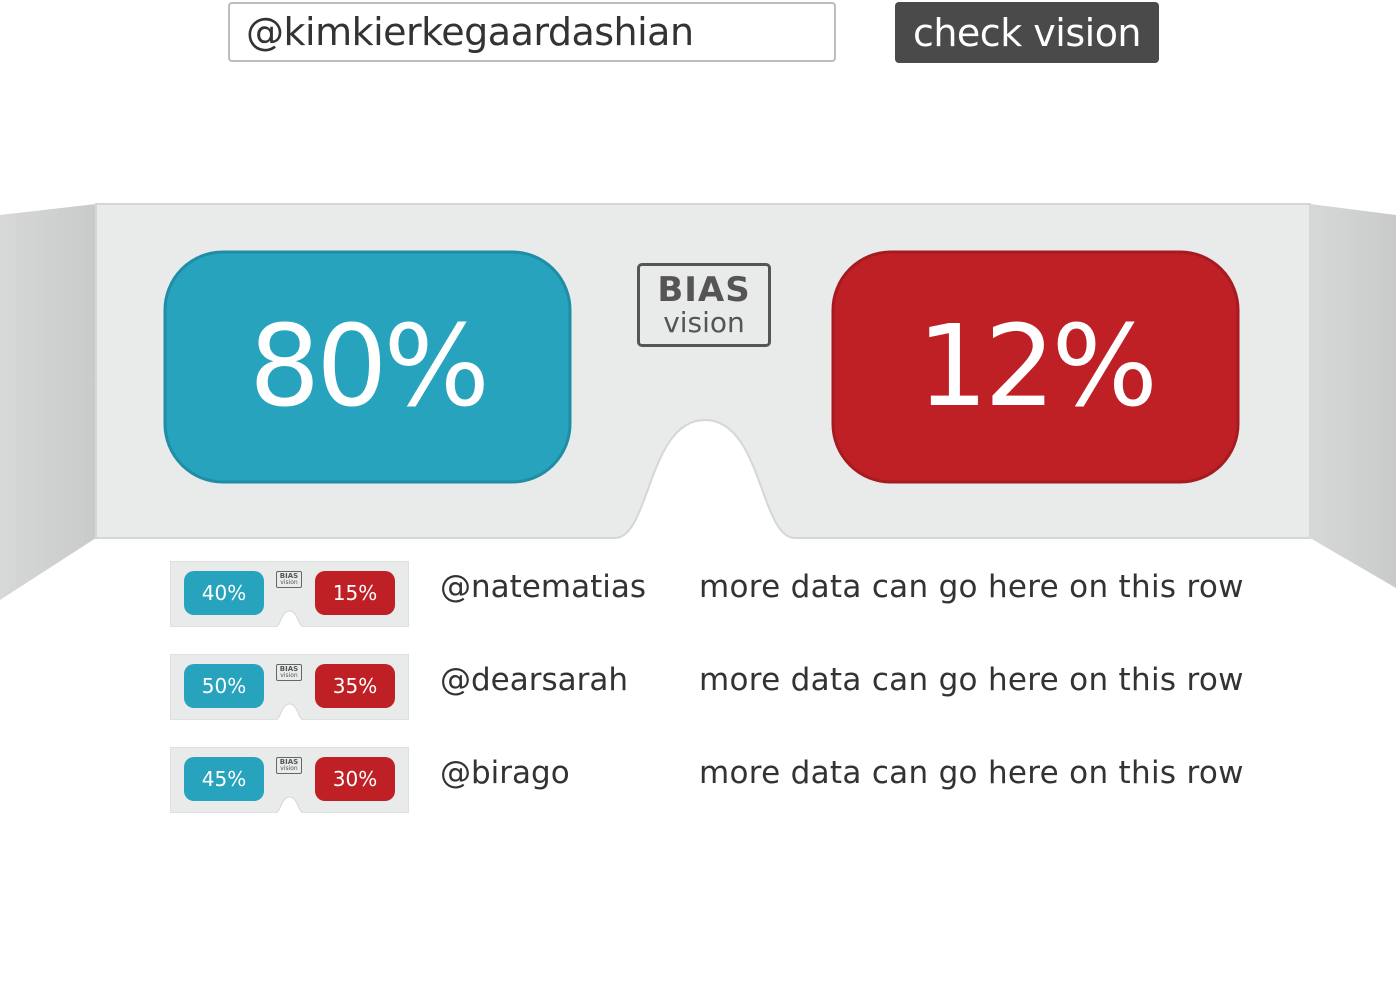  What do you see at coordinates (369, 367) in the screenshot?
I see `main-left-percent: 80%` at bounding box center [369, 367].